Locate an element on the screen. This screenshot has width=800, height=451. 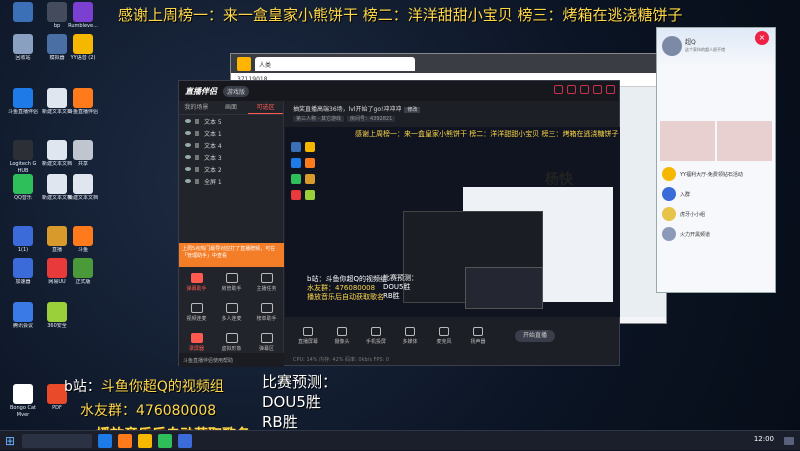
help-link: 斗鱼直播伴侣使用帮助 is located at coordinates (231, 360).